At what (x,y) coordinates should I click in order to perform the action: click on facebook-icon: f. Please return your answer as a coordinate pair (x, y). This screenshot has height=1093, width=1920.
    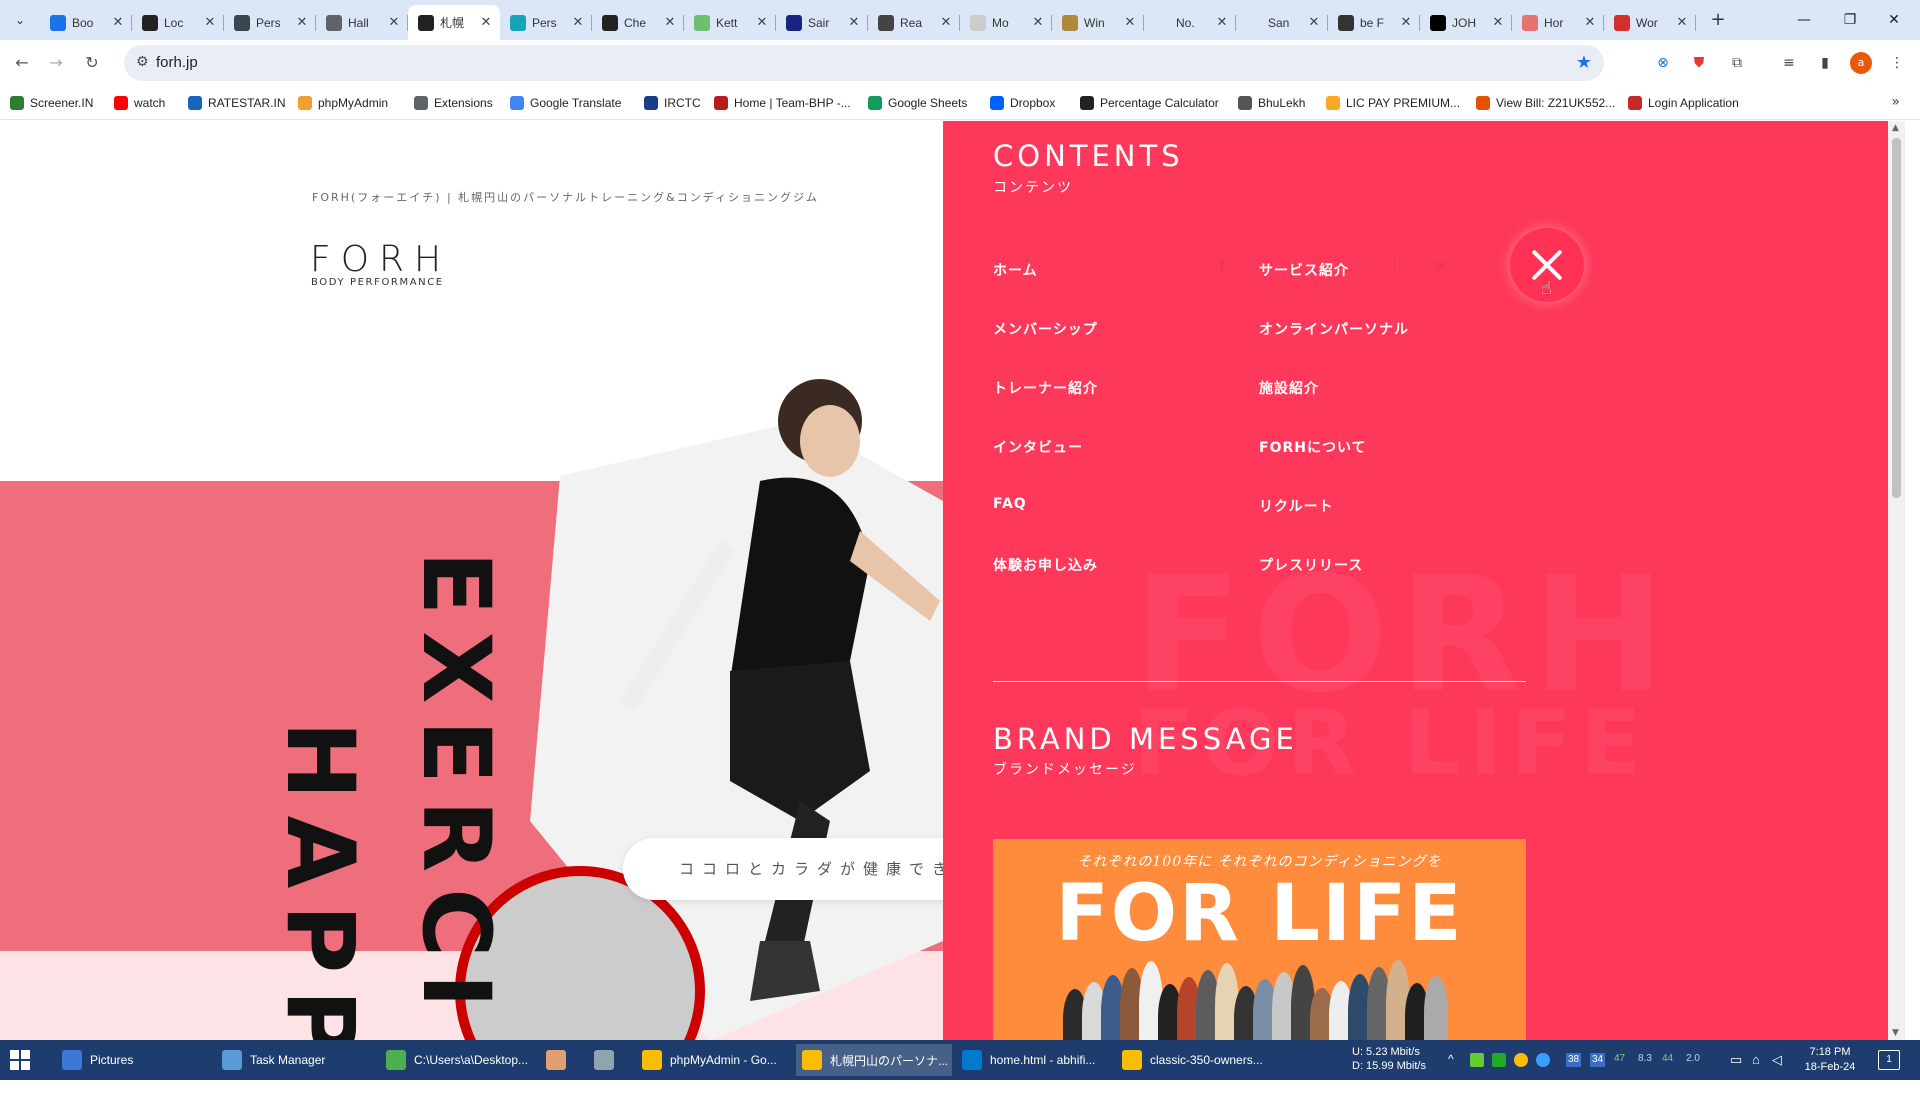
    Looking at the image, I should click on (1222, 266).